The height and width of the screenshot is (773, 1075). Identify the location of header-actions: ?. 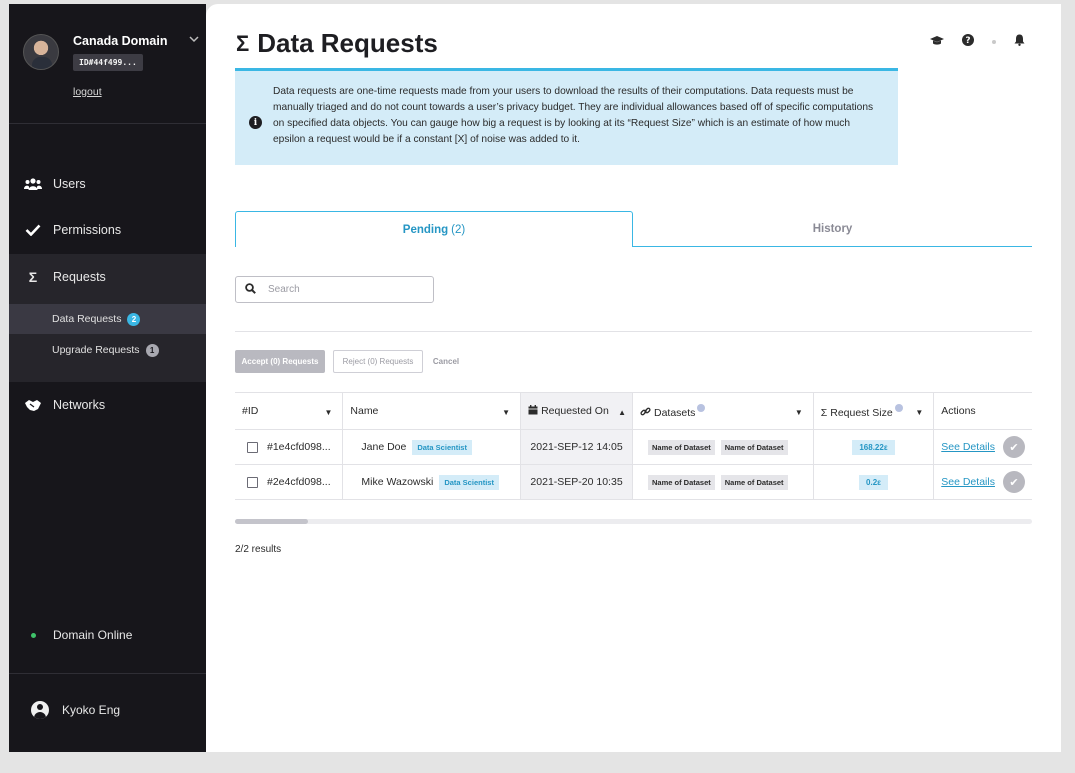
(977, 41).